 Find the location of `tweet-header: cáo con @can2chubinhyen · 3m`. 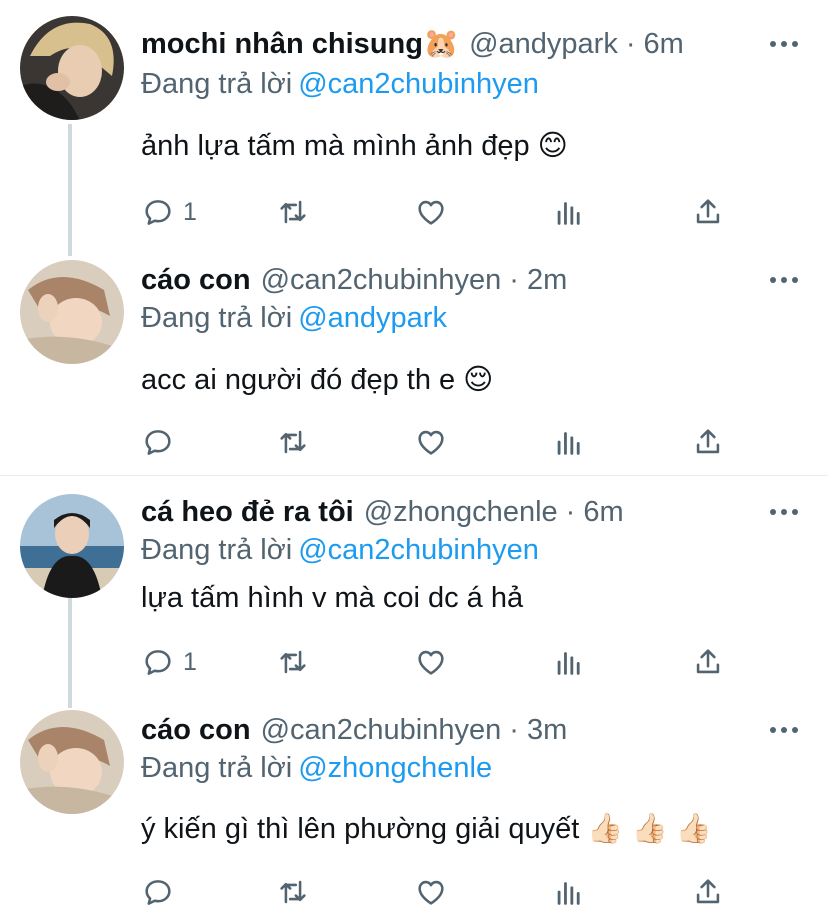

tweet-header: cáo con @can2chubinhyen · 3m is located at coordinates (449, 730).